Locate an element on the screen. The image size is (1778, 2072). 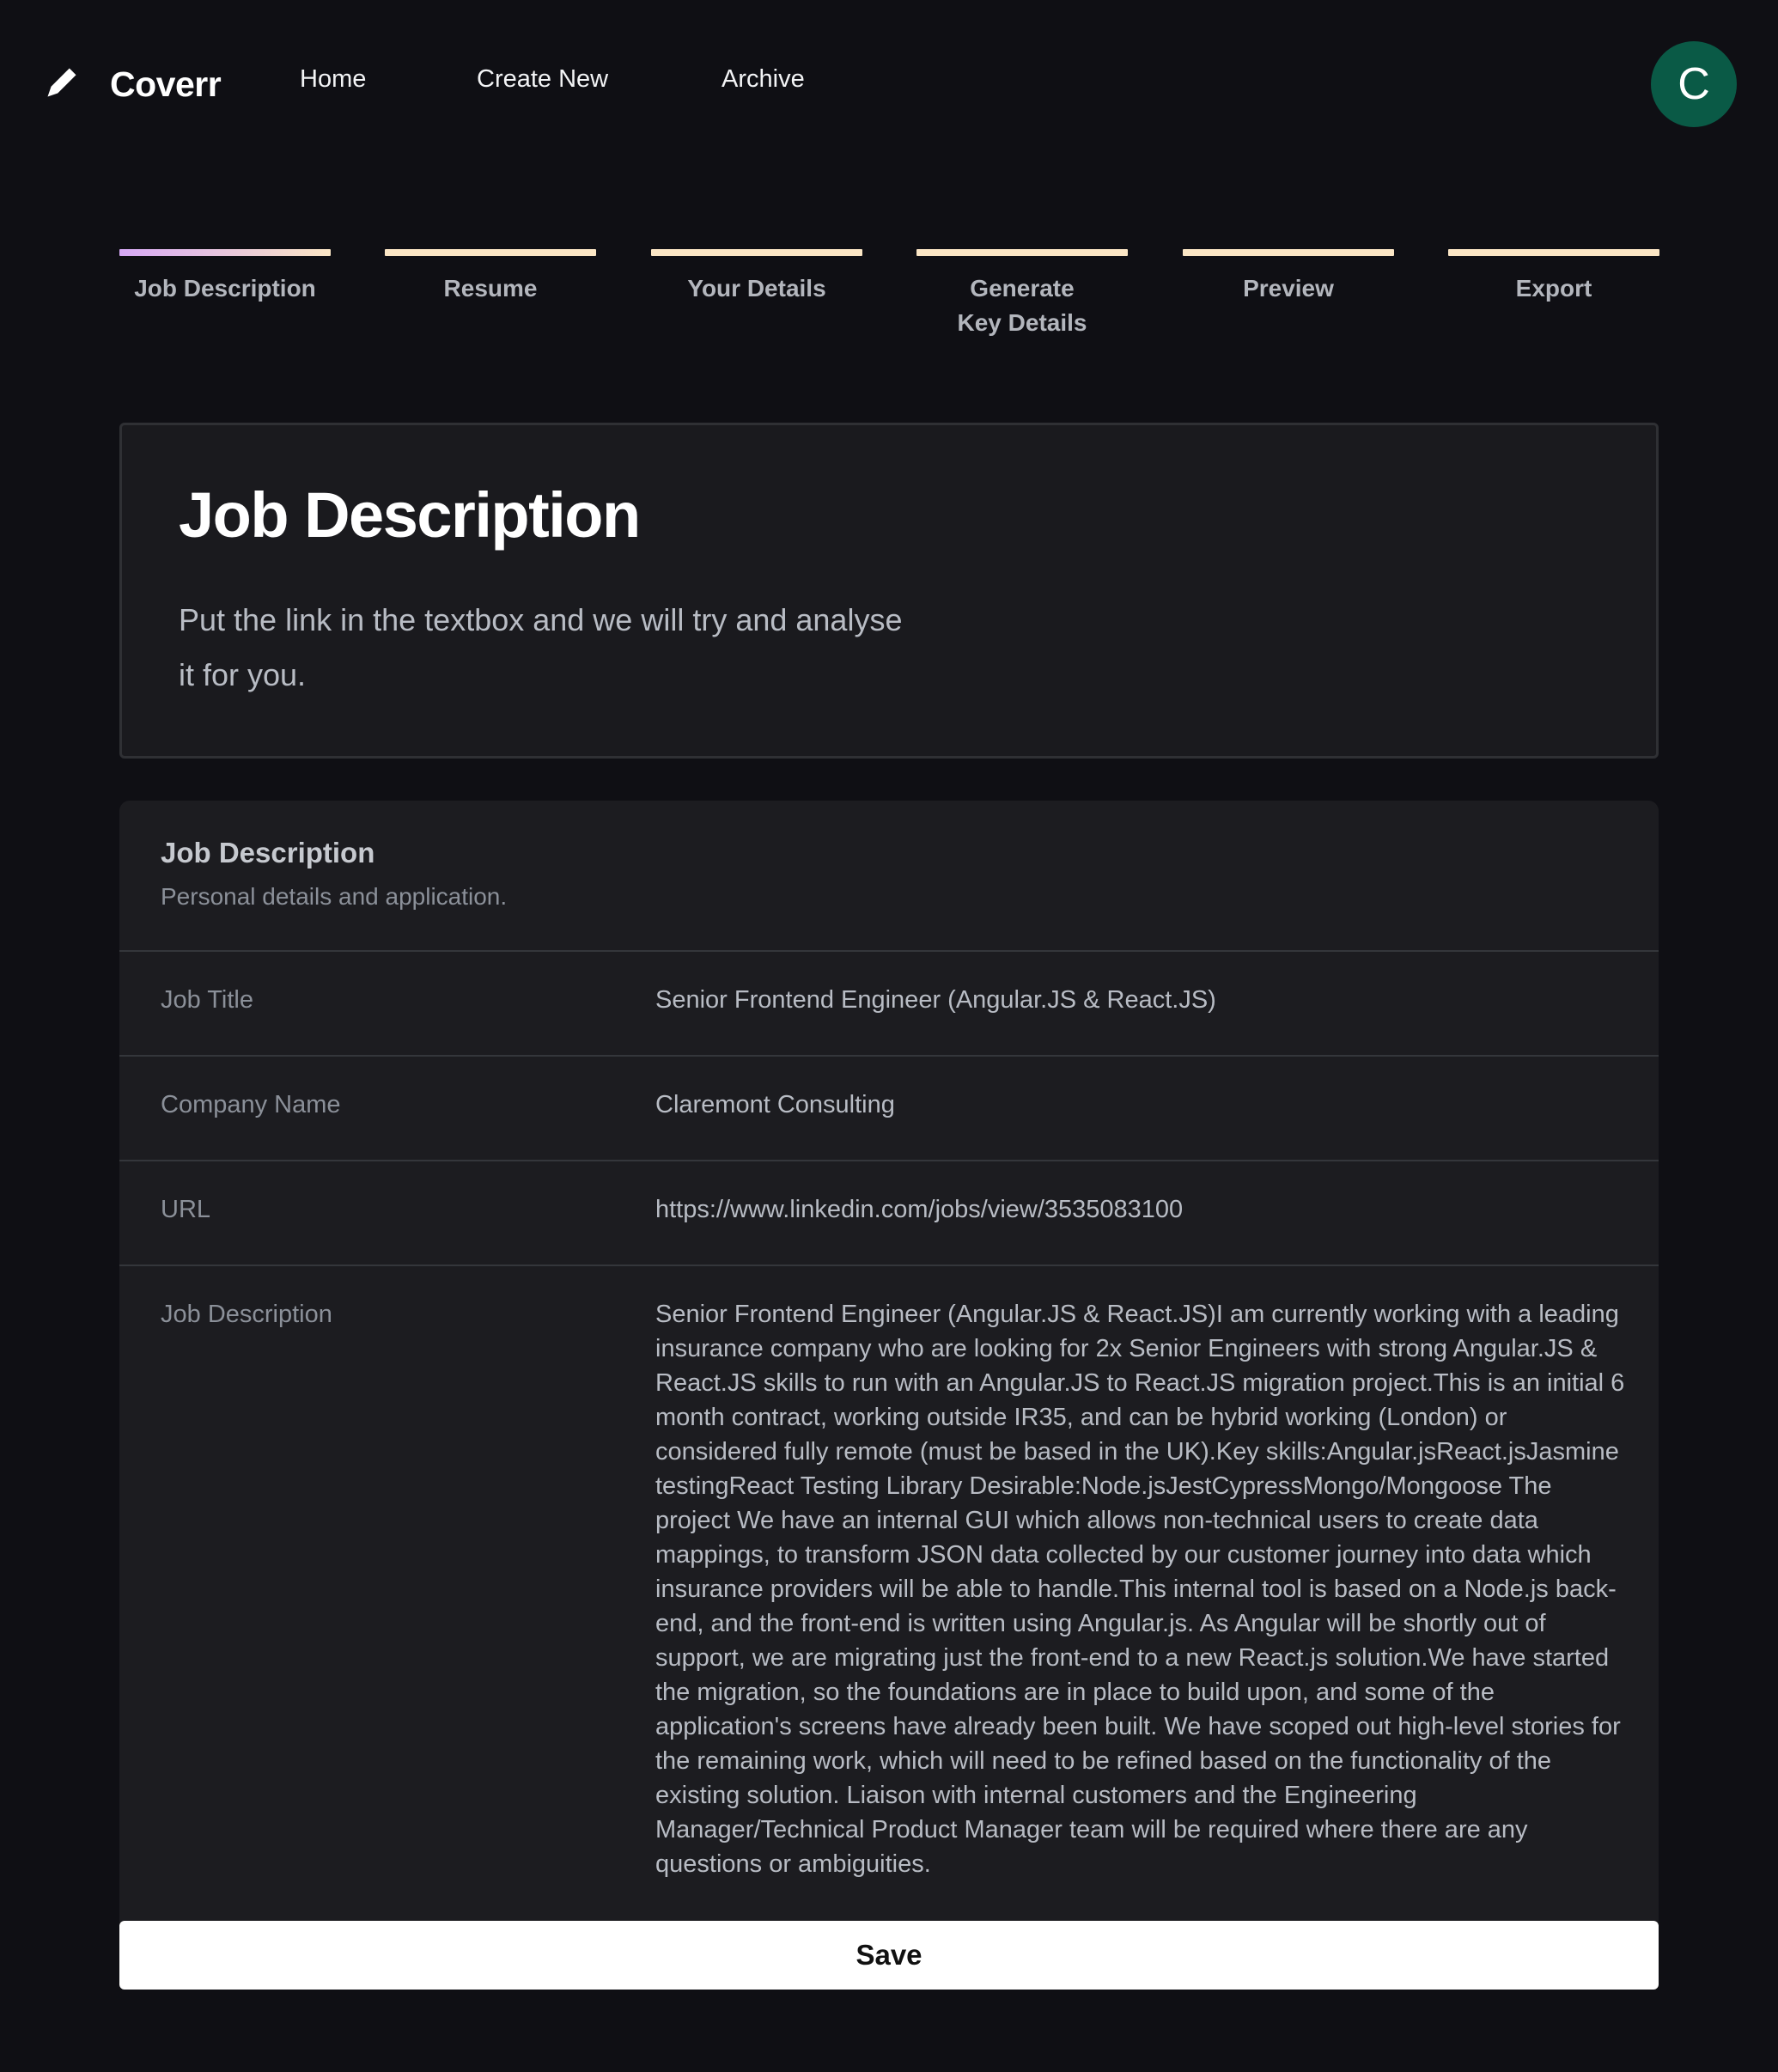
detail-label: Job Title is located at coordinates (207, 1000).